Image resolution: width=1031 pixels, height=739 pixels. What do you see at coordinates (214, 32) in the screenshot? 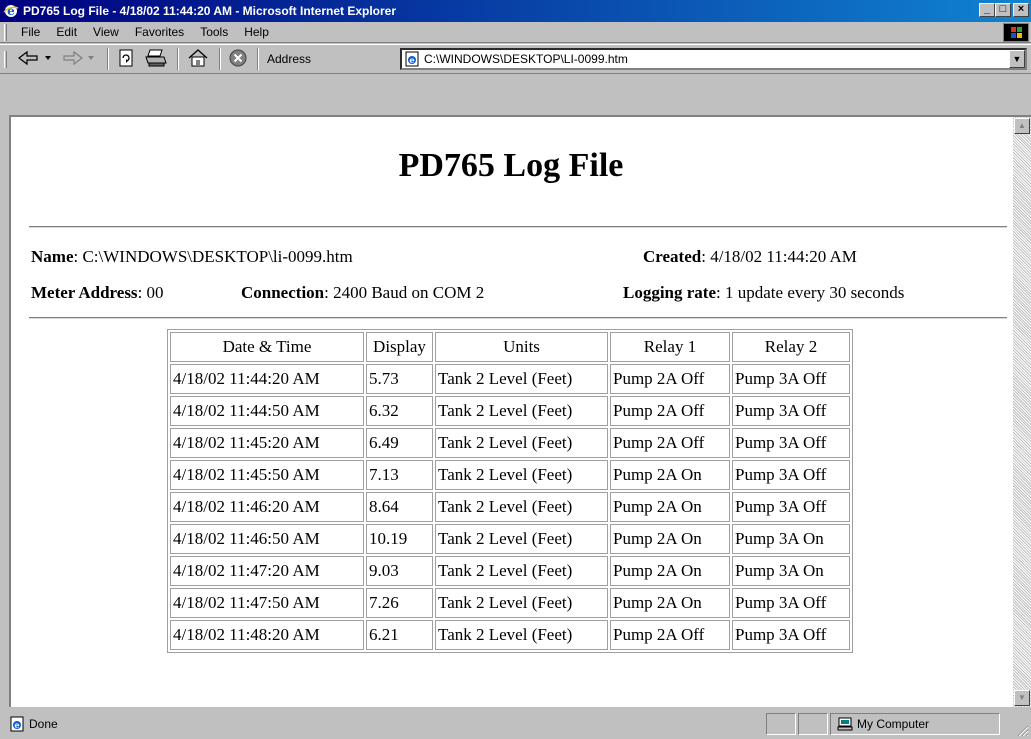
I see `menu-tools: Tools` at bounding box center [214, 32].